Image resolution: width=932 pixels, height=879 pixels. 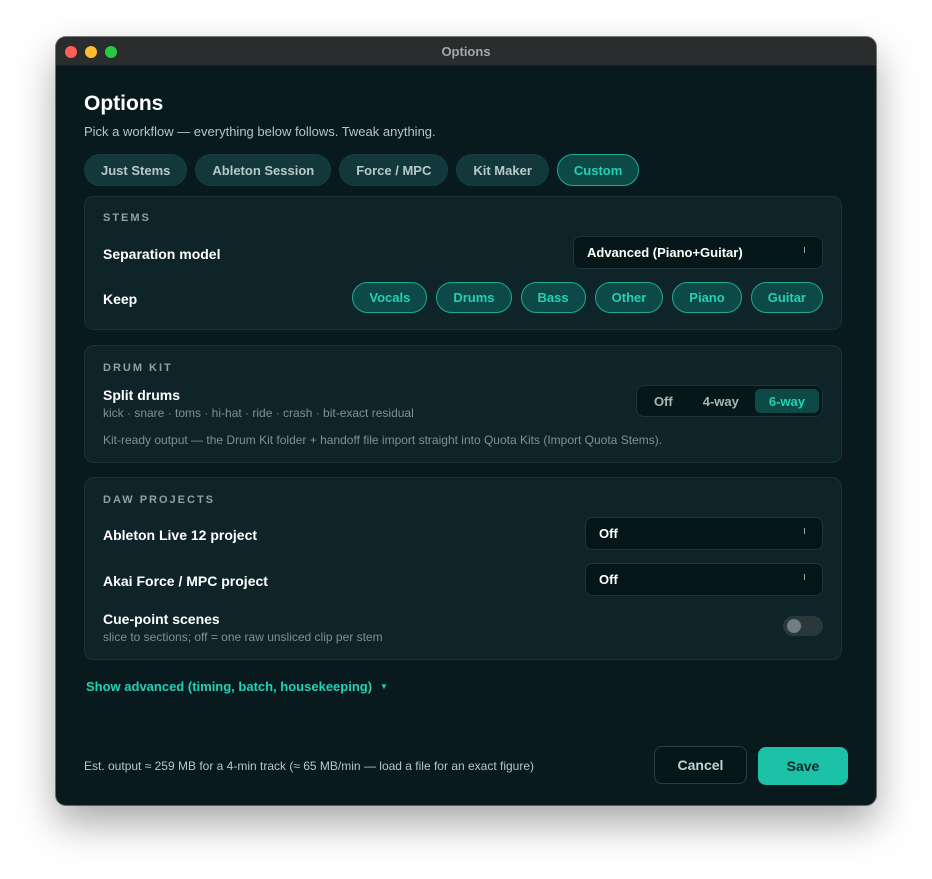 What do you see at coordinates (185, 581) in the screenshot?
I see `akai-project-label: Akai Force / MPC project` at bounding box center [185, 581].